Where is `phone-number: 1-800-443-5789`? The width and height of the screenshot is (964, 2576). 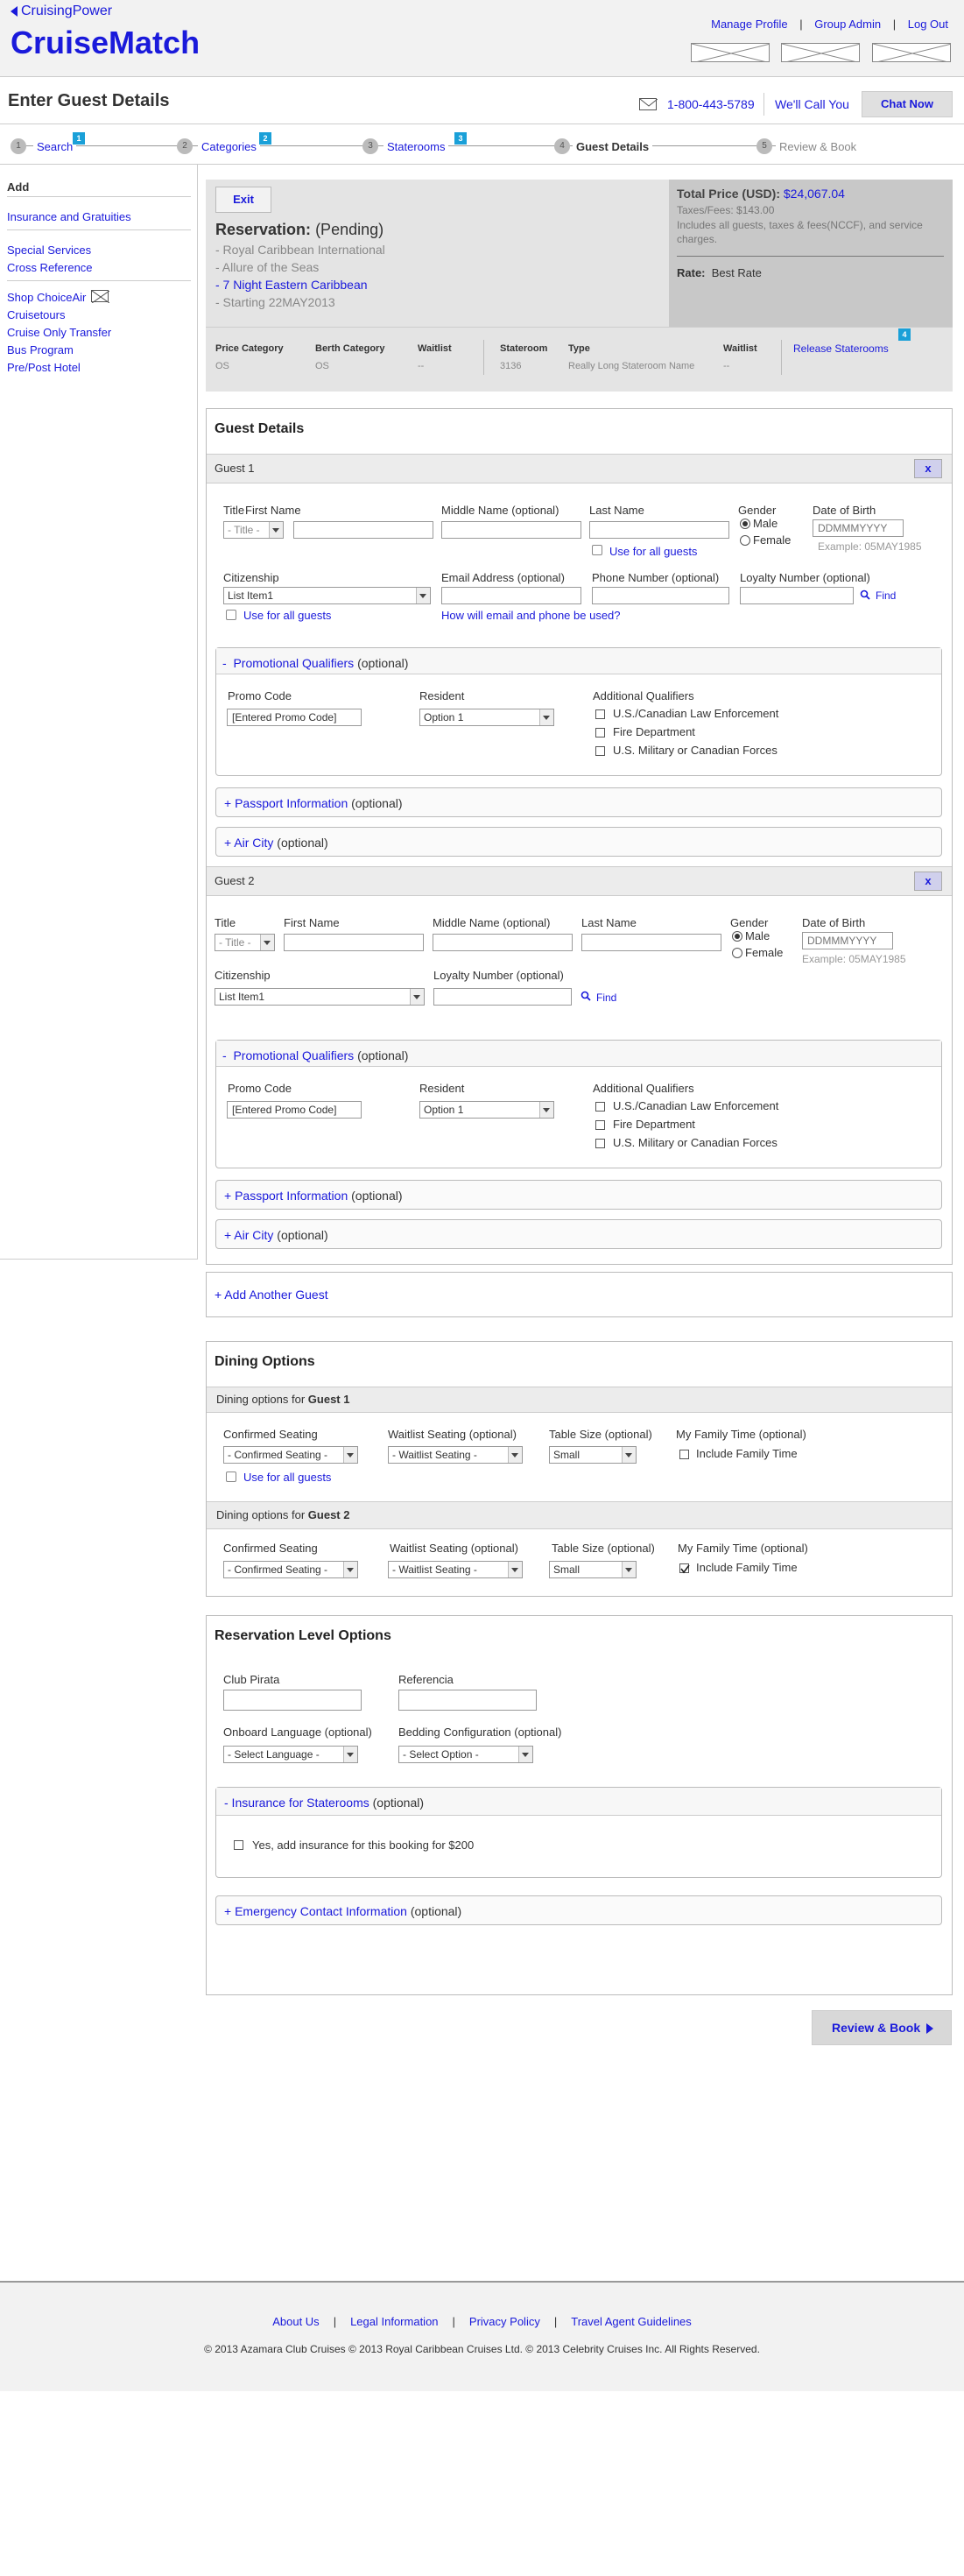 phone-number: 1-800-443-5789 is located at coordinates (711, 104).